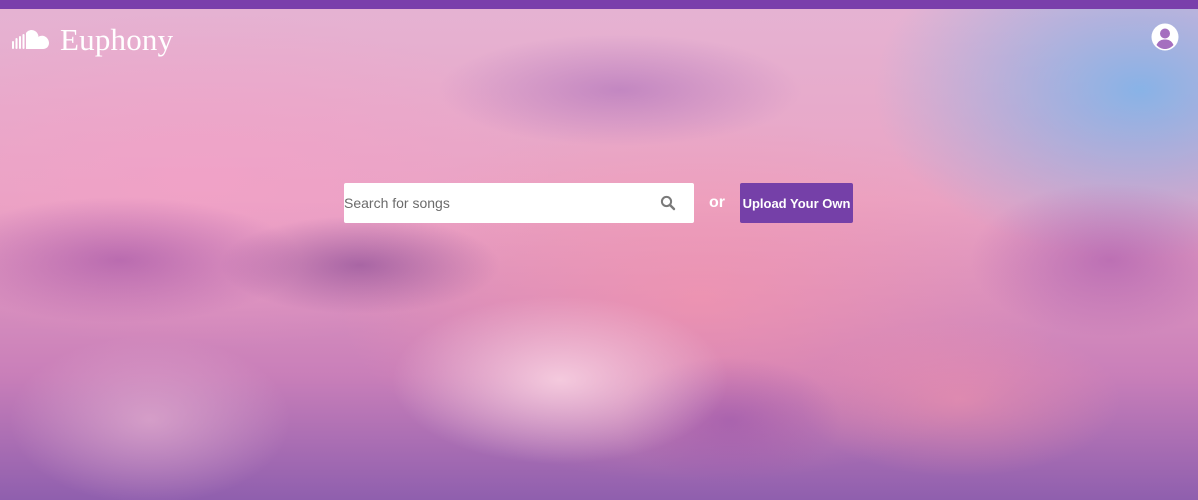  I want to click on user-account-icon, so click(1165, 37).